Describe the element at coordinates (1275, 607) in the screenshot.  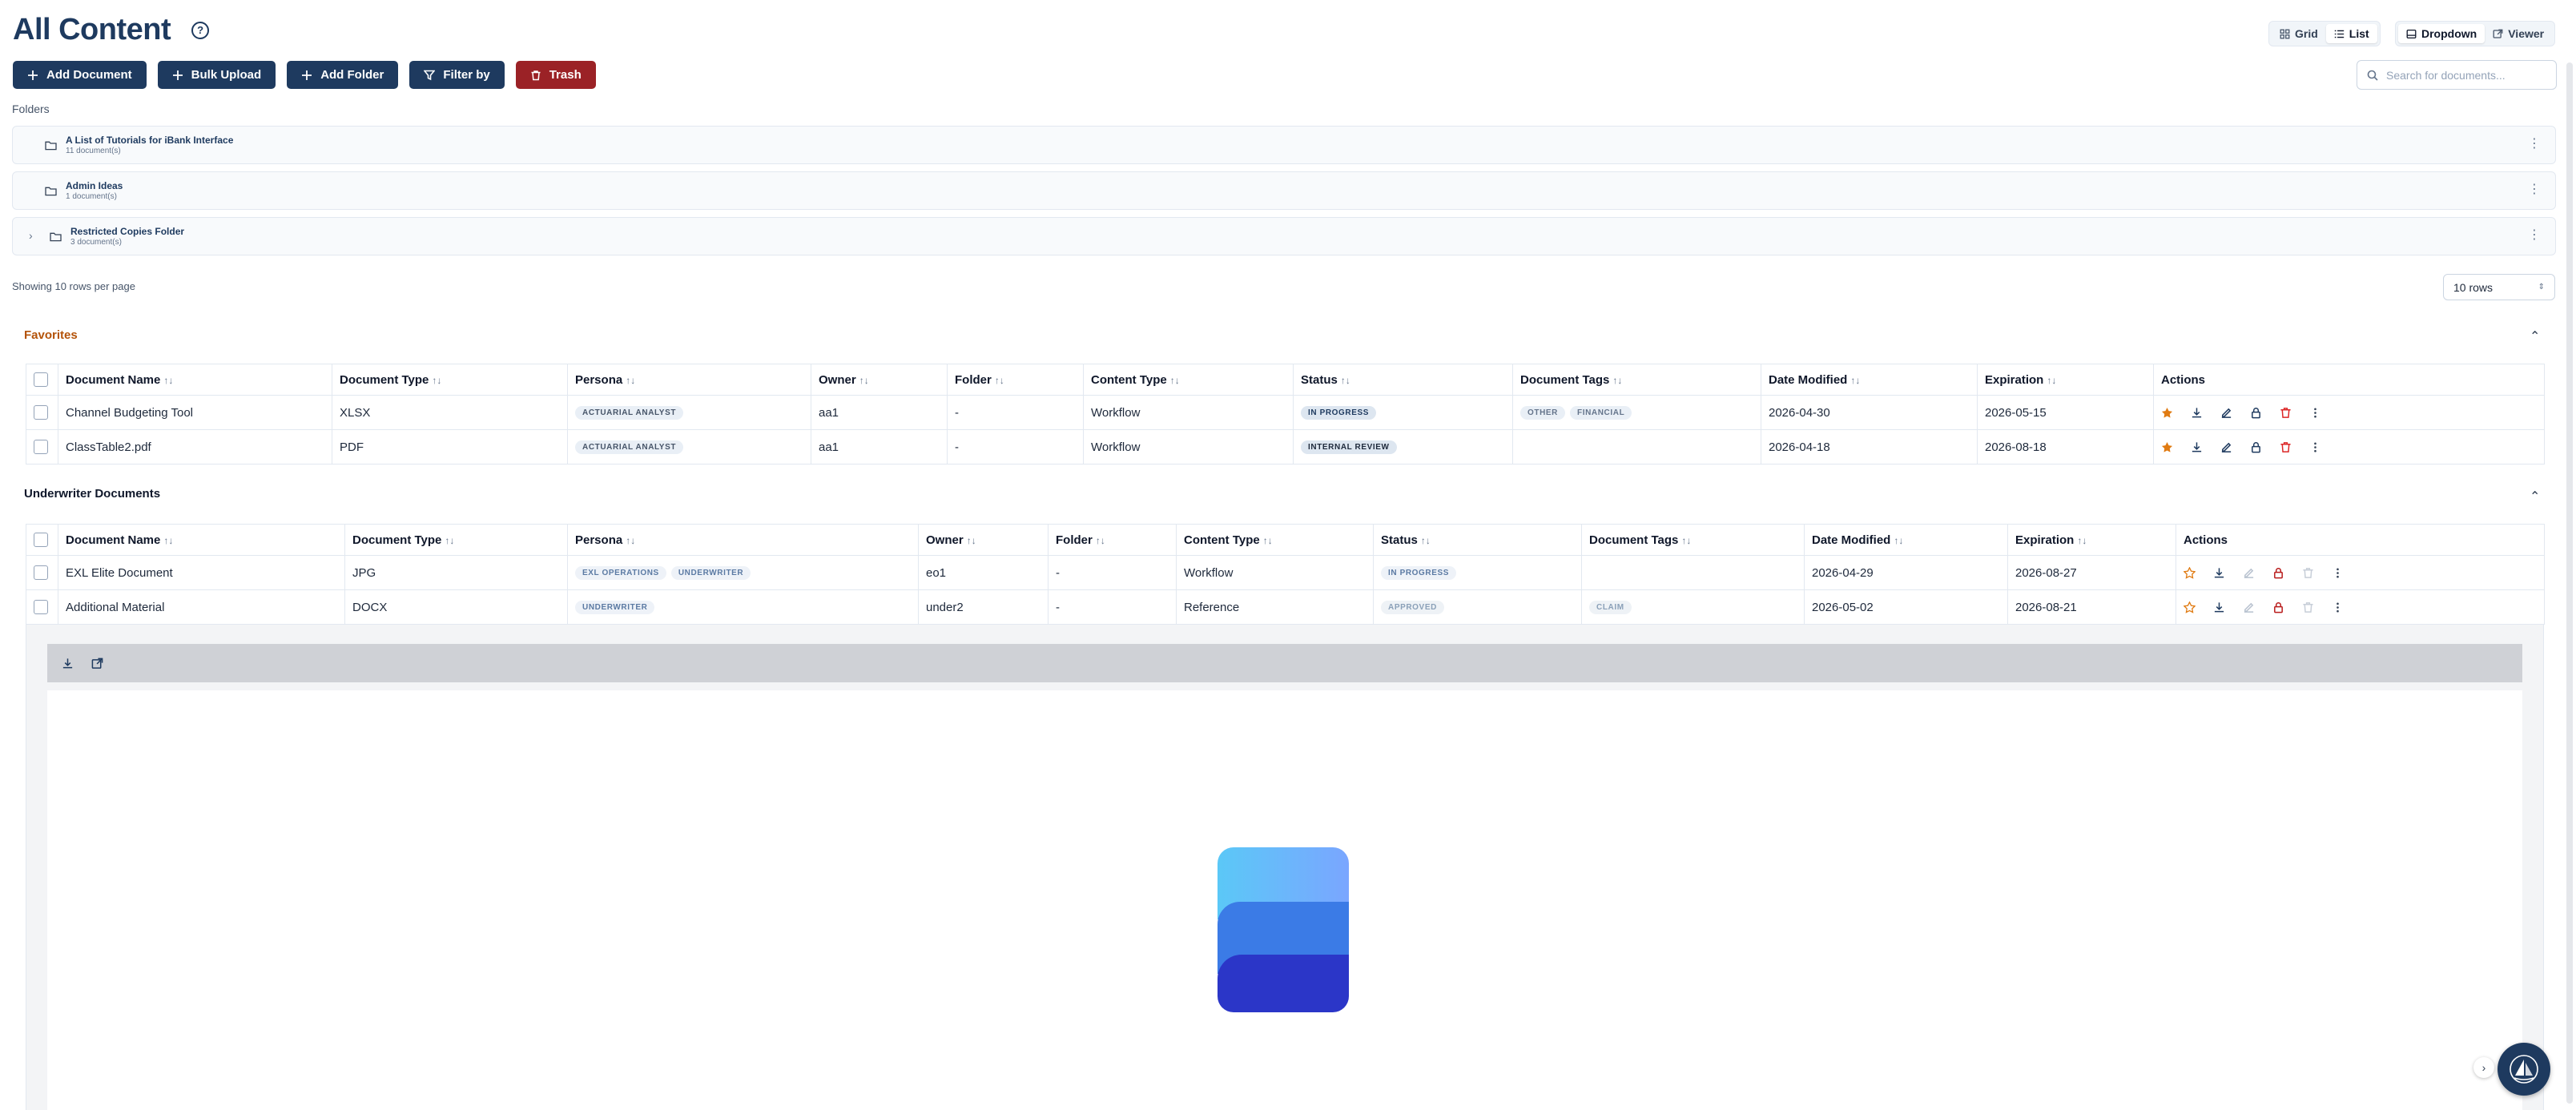
I see `content-type: Reference` at that location.